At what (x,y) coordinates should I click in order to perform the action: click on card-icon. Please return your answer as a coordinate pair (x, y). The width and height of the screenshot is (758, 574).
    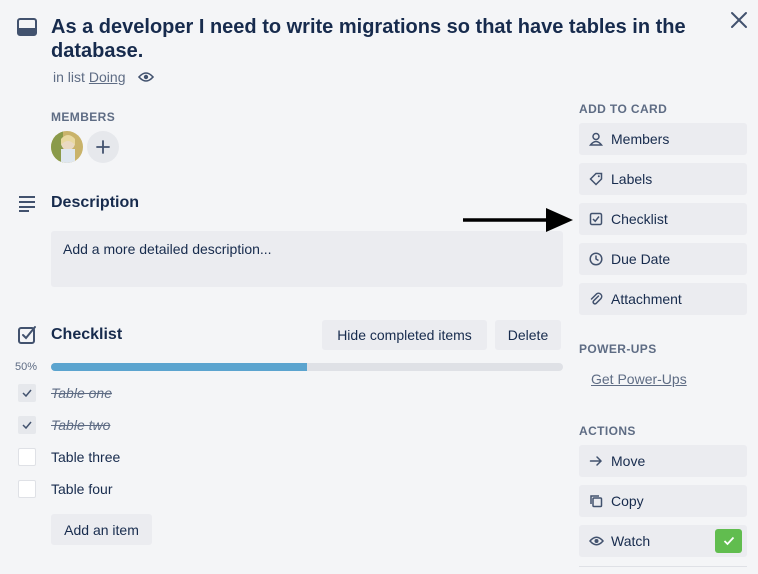
    Looking at the image, I should click on (27, 27).